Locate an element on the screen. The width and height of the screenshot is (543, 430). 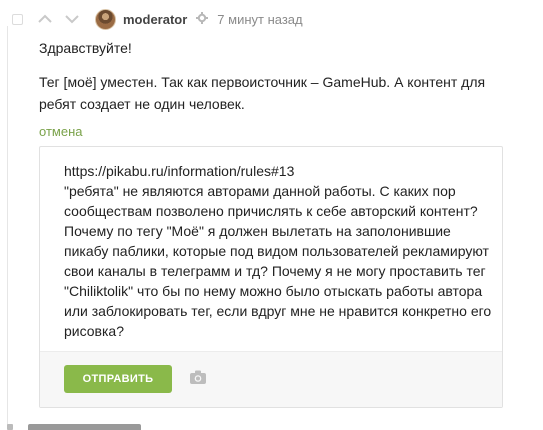
chevron-down-icon is located at coordinates (72, 19).